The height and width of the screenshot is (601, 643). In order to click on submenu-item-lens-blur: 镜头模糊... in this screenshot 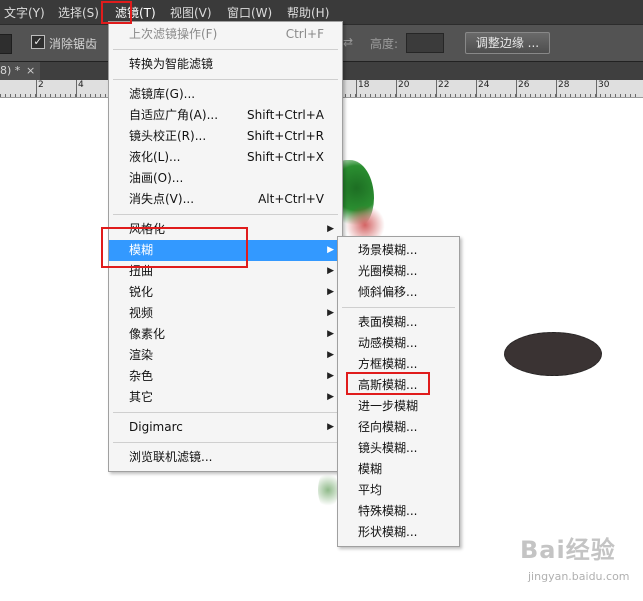, I will do `click(398, 448)`.